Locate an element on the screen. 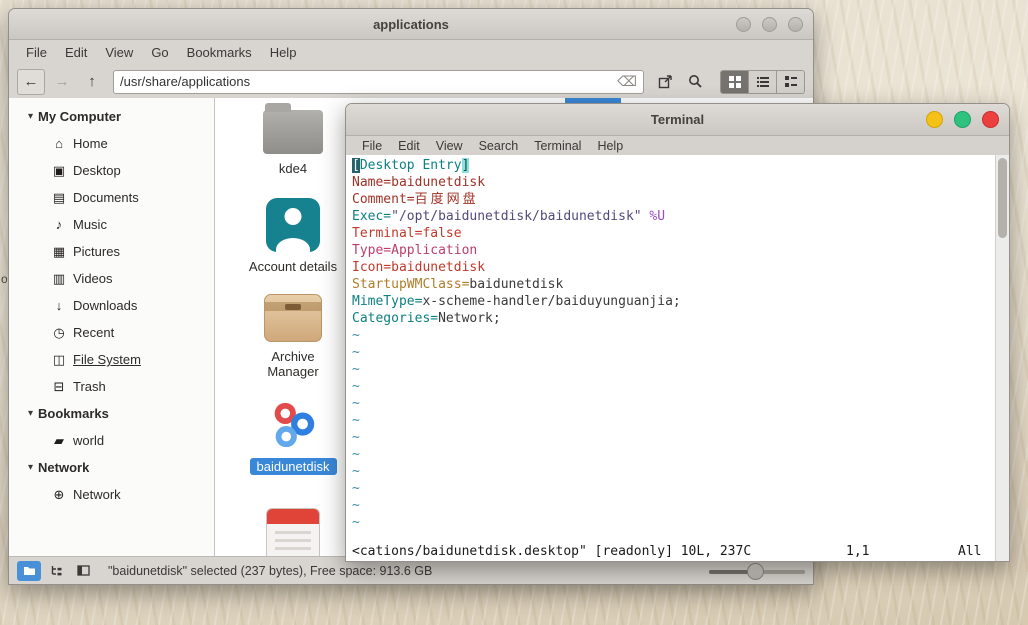  hide-panel-button is located at coordinates (83, 571).